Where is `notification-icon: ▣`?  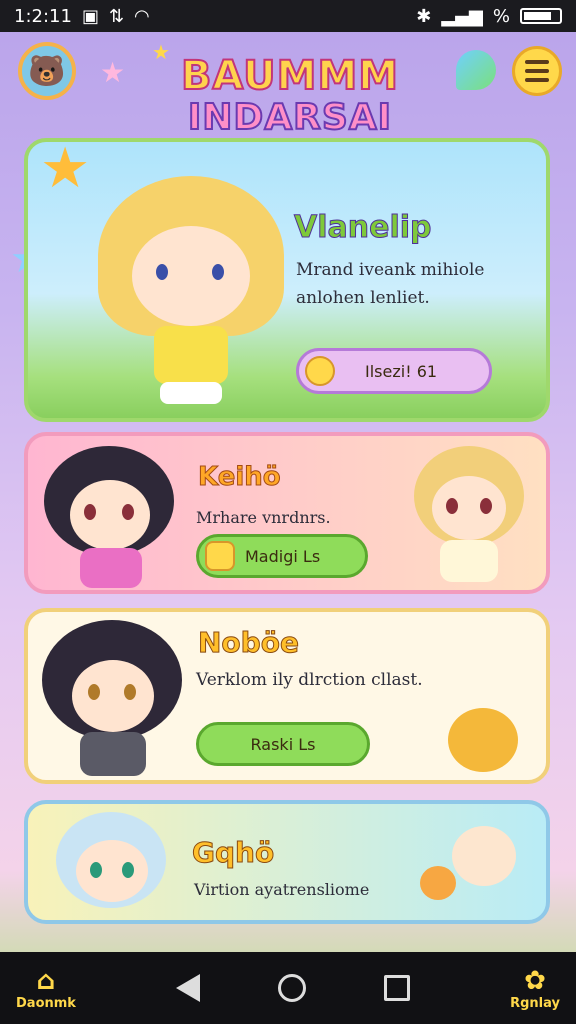 notification-icon: ▣ is located at coordinates (90, 16).